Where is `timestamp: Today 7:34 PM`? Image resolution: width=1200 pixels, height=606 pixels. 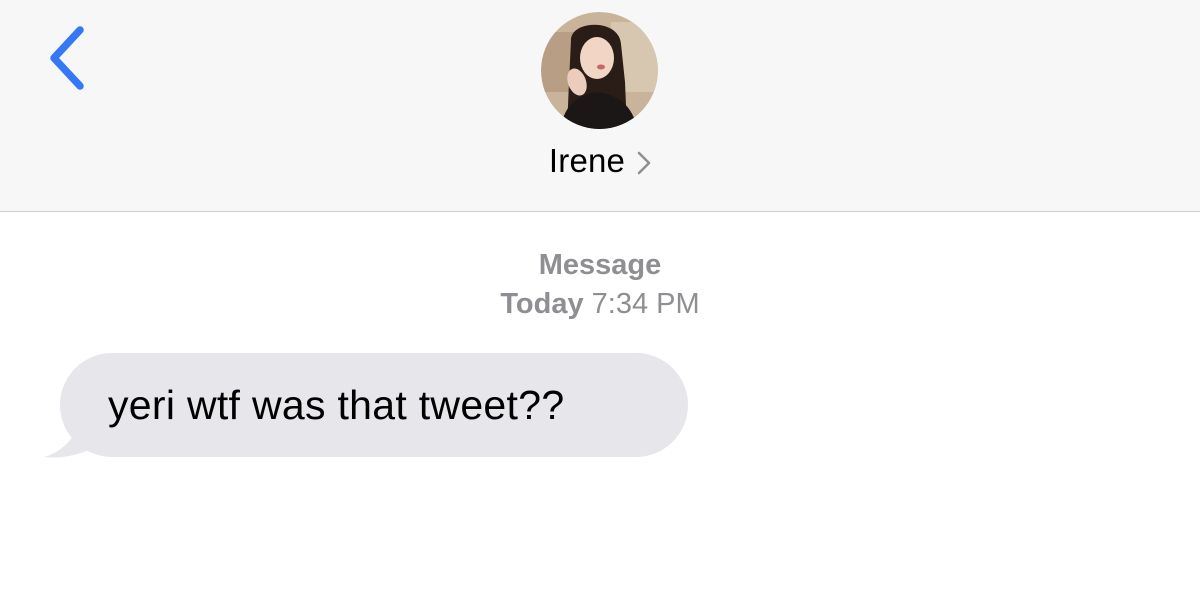
timestamp: Today 7:34 PM is located at coordinates (600, 304).